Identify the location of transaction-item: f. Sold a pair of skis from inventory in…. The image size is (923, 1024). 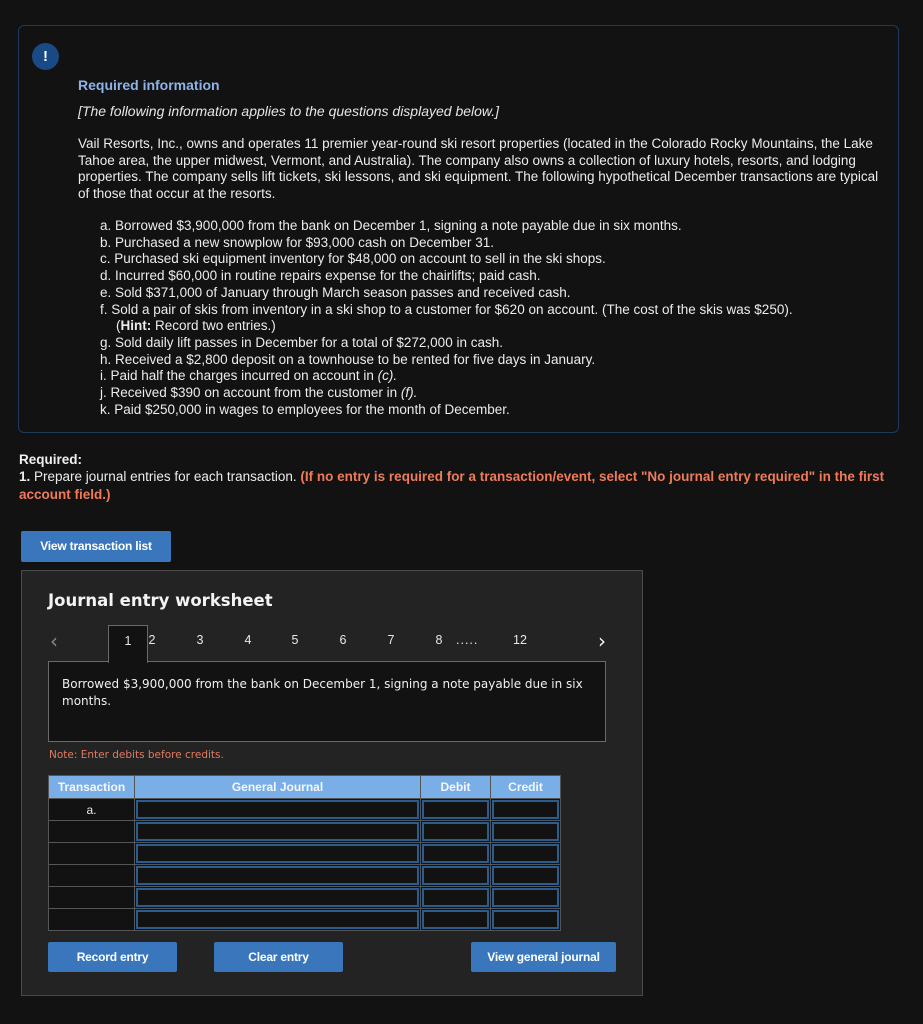
(495, 310).